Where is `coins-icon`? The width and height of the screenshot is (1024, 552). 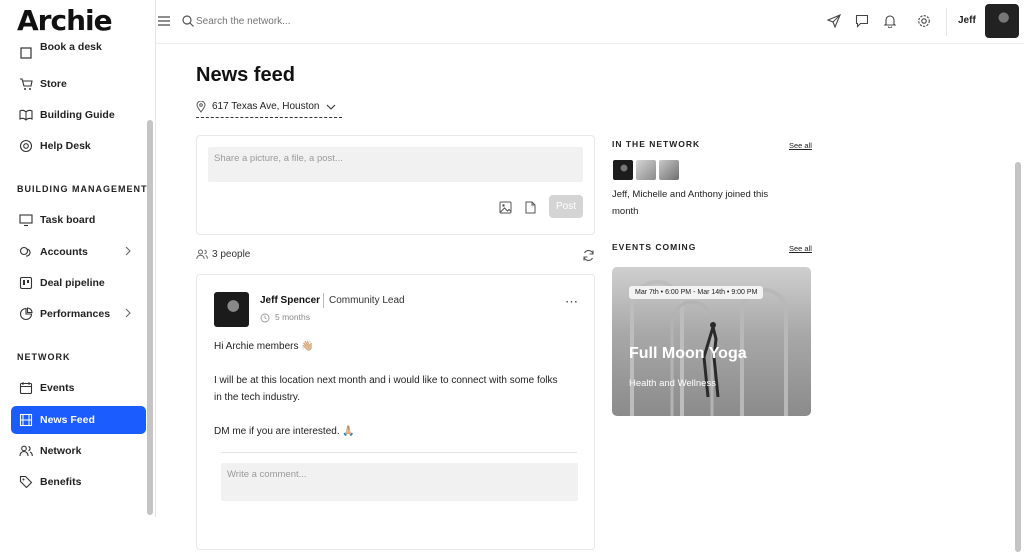 coins-icon is located at coordinates (26, 252).